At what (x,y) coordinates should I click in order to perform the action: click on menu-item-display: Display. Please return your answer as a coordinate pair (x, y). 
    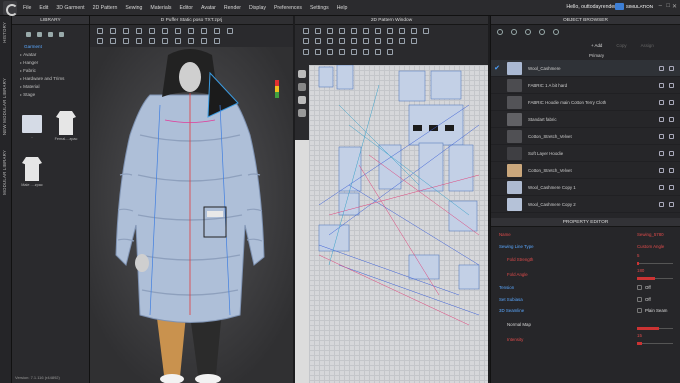
    Looking at the image, I should click on (257, 8).